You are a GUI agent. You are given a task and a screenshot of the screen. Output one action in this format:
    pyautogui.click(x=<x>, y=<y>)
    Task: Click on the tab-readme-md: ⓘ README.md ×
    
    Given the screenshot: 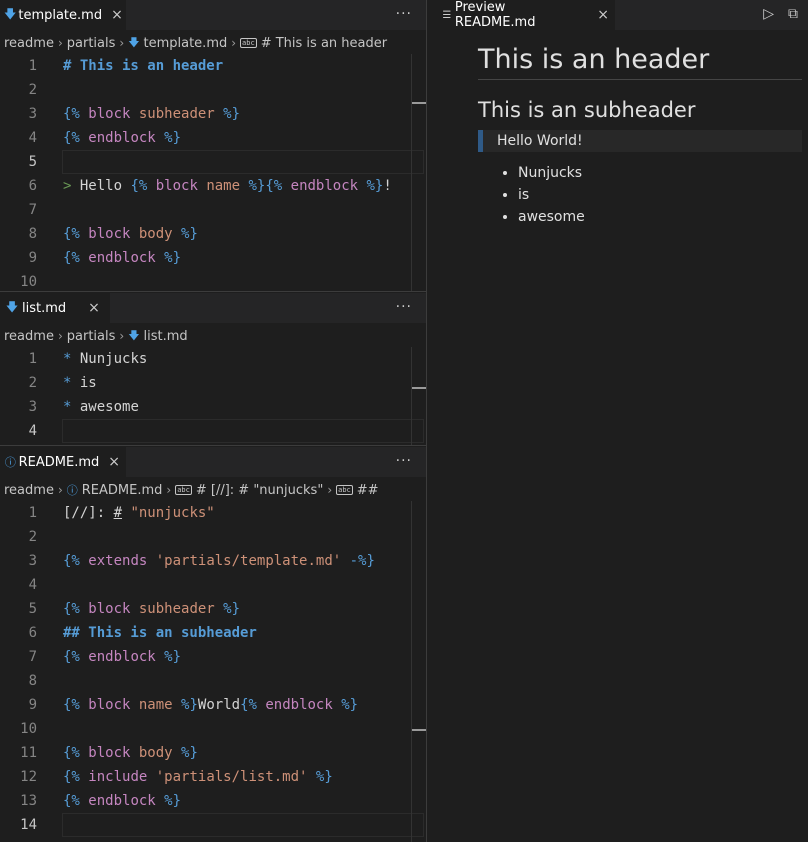 What is the action you would take?
    pyautogui.click(x=63, y=462)
    